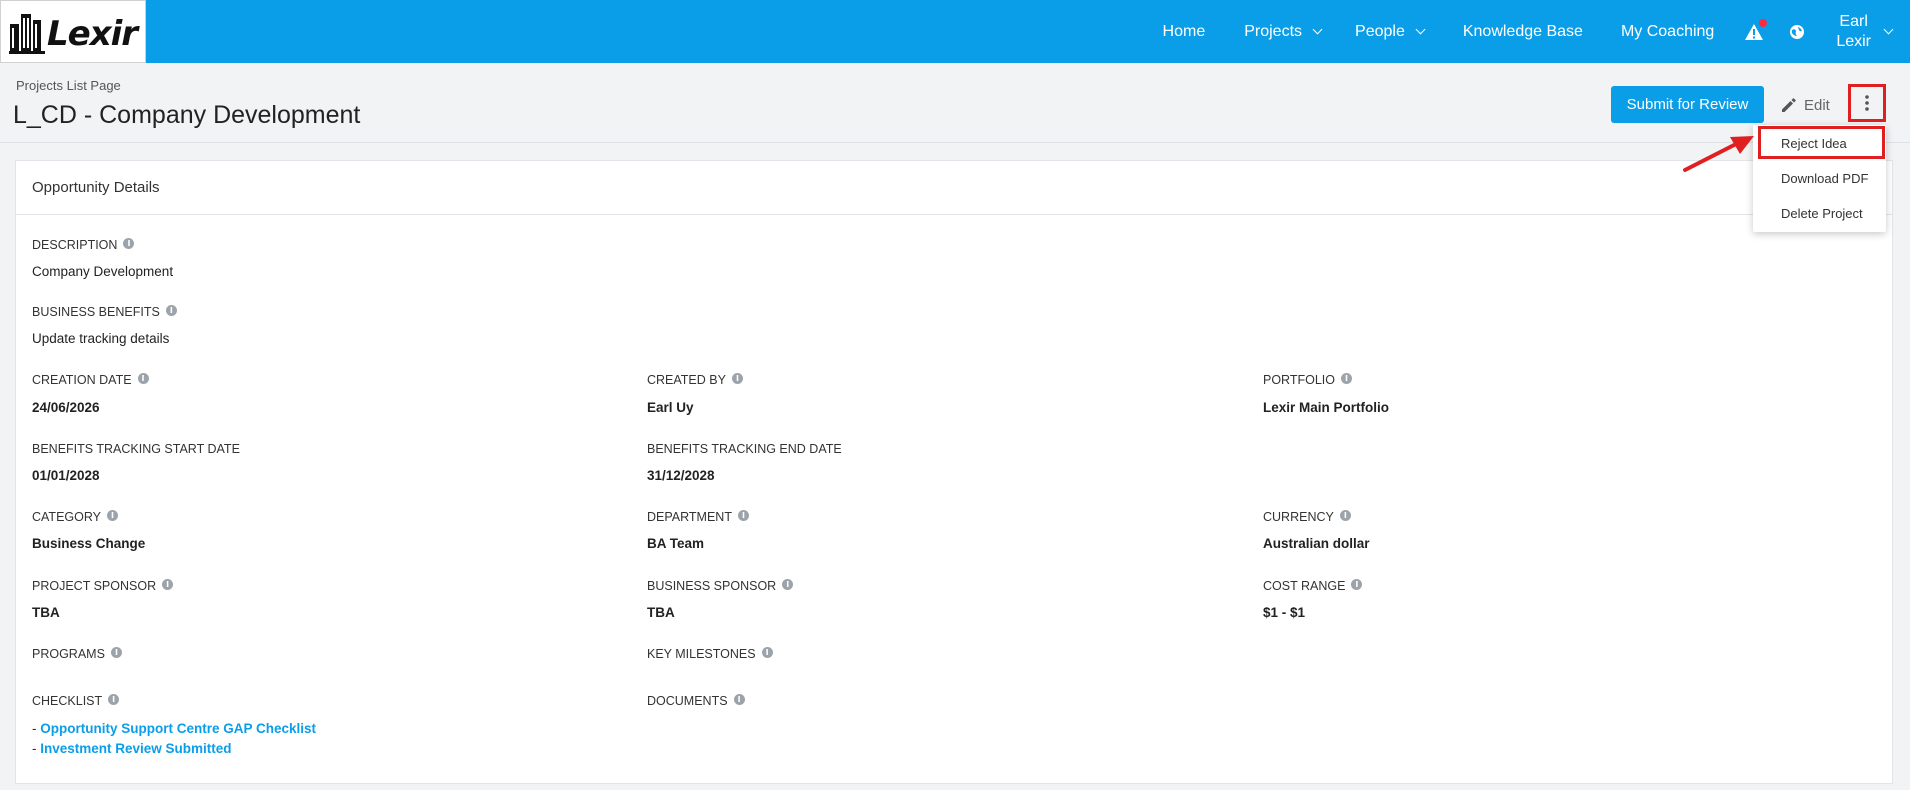 The height and width of the screenshot is (790, 1910). I want to click on creation-date-label-text: CREATION DATE, so click(82, 380).